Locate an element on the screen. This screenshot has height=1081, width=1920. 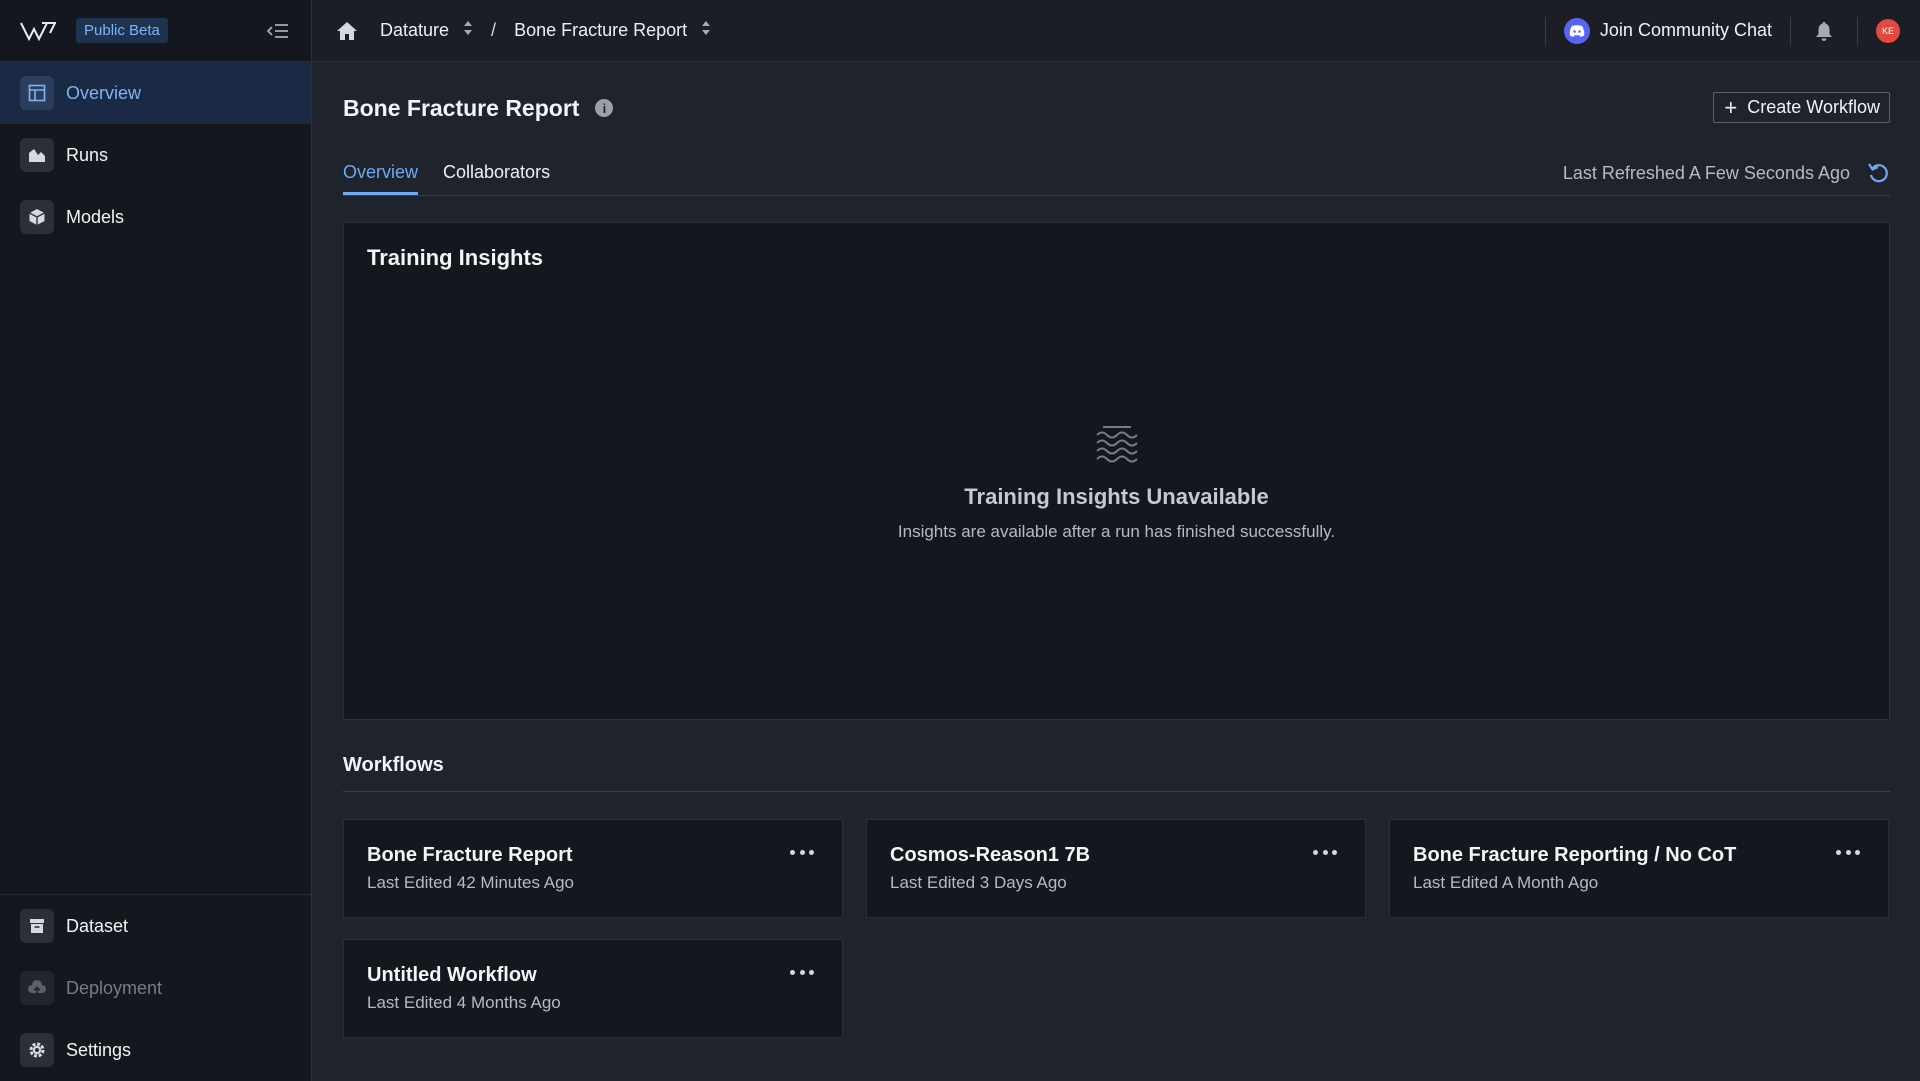
create-workflow-button: + Create Workflow is located at coordinates (1801, 107).